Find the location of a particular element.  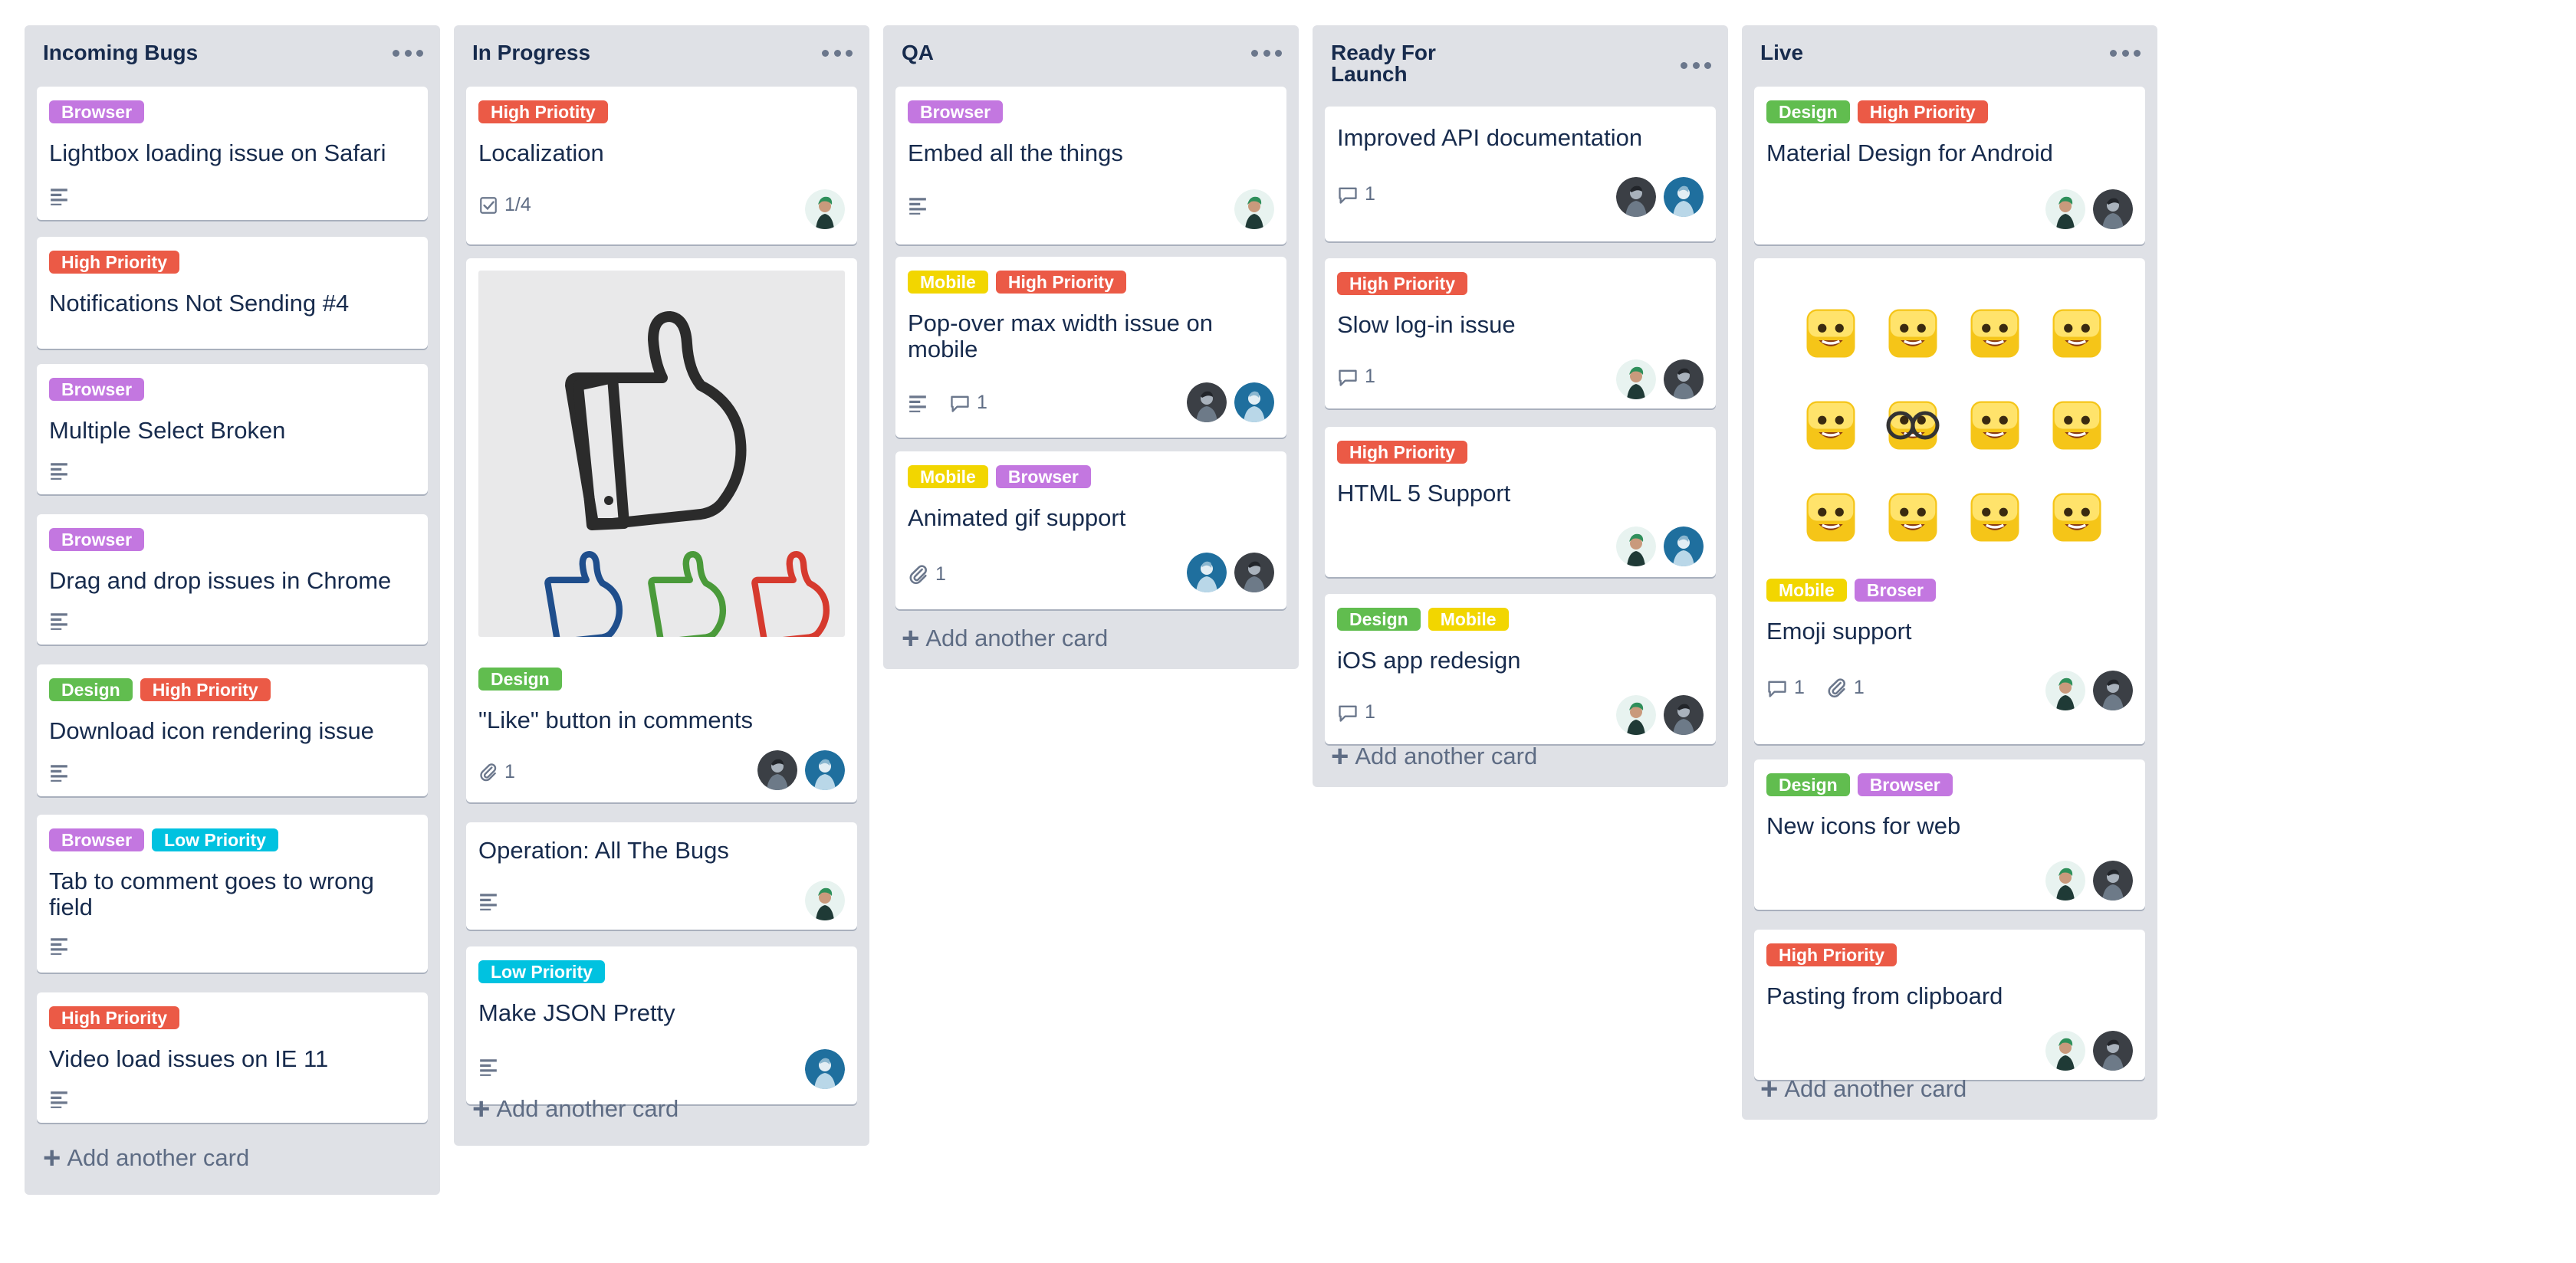

card: Improved API documentation 1 is located at coordinates (1521, 174).